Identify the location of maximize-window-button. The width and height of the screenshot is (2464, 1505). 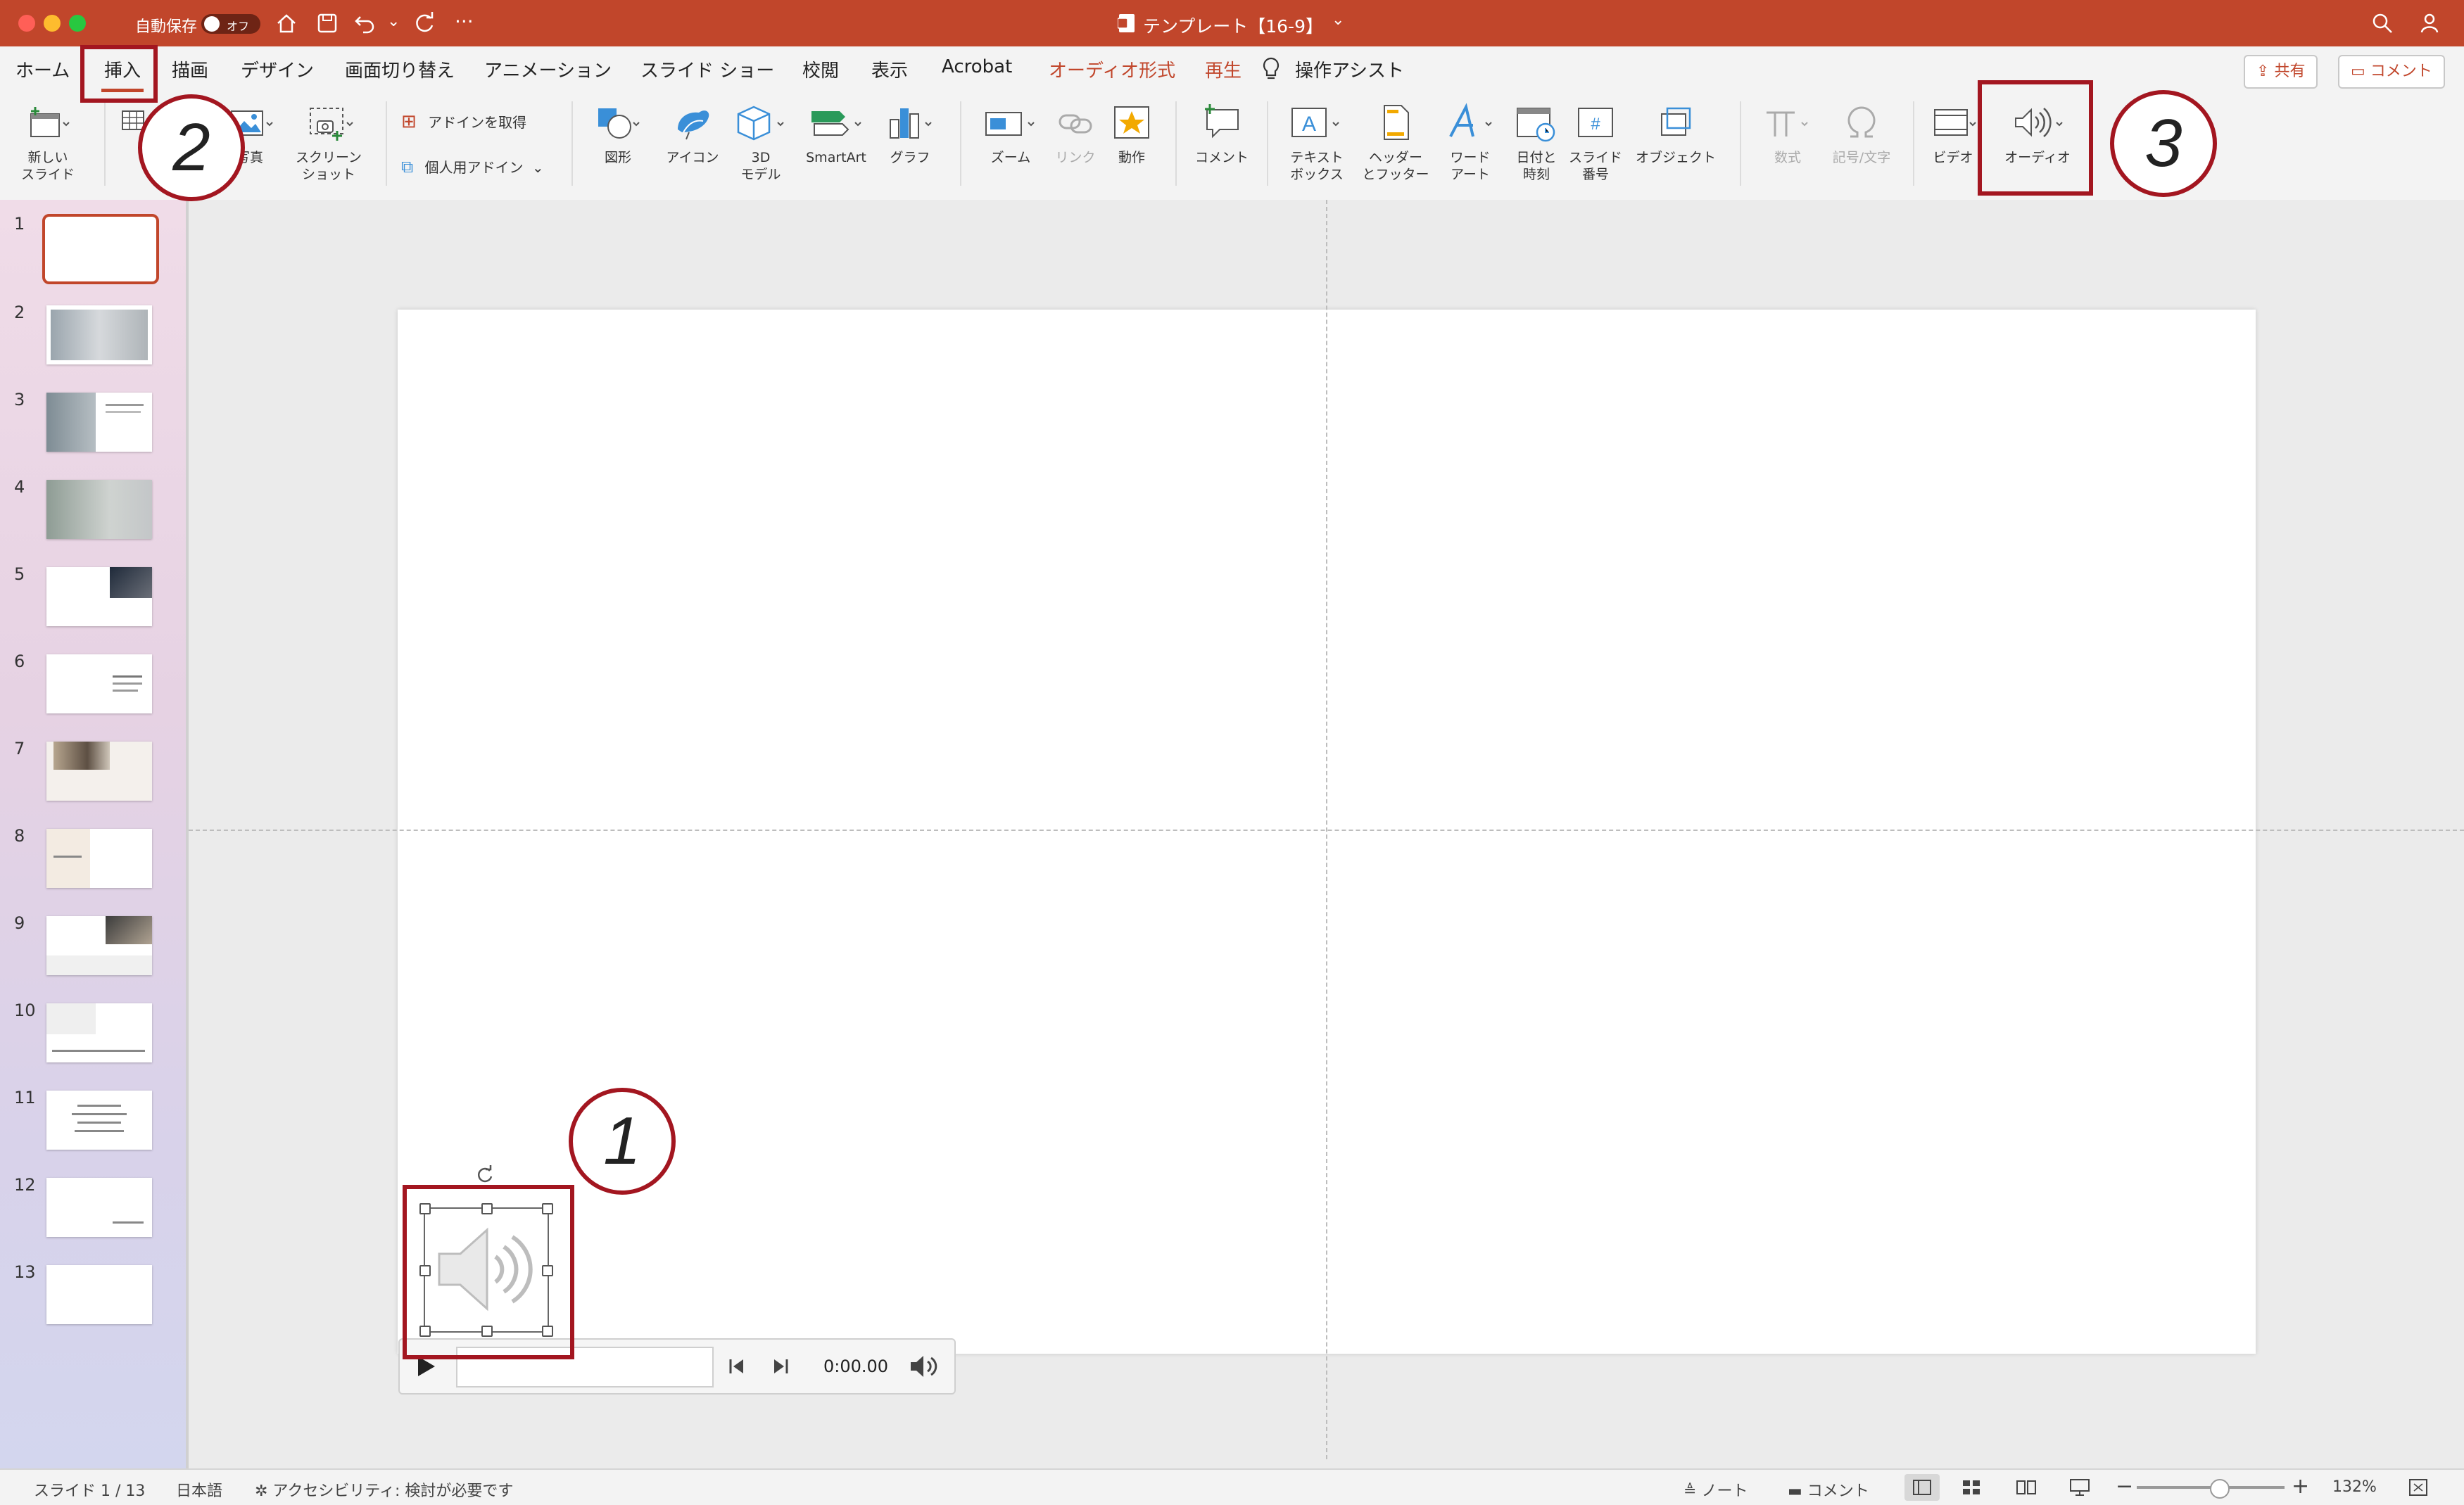
(77, 24).